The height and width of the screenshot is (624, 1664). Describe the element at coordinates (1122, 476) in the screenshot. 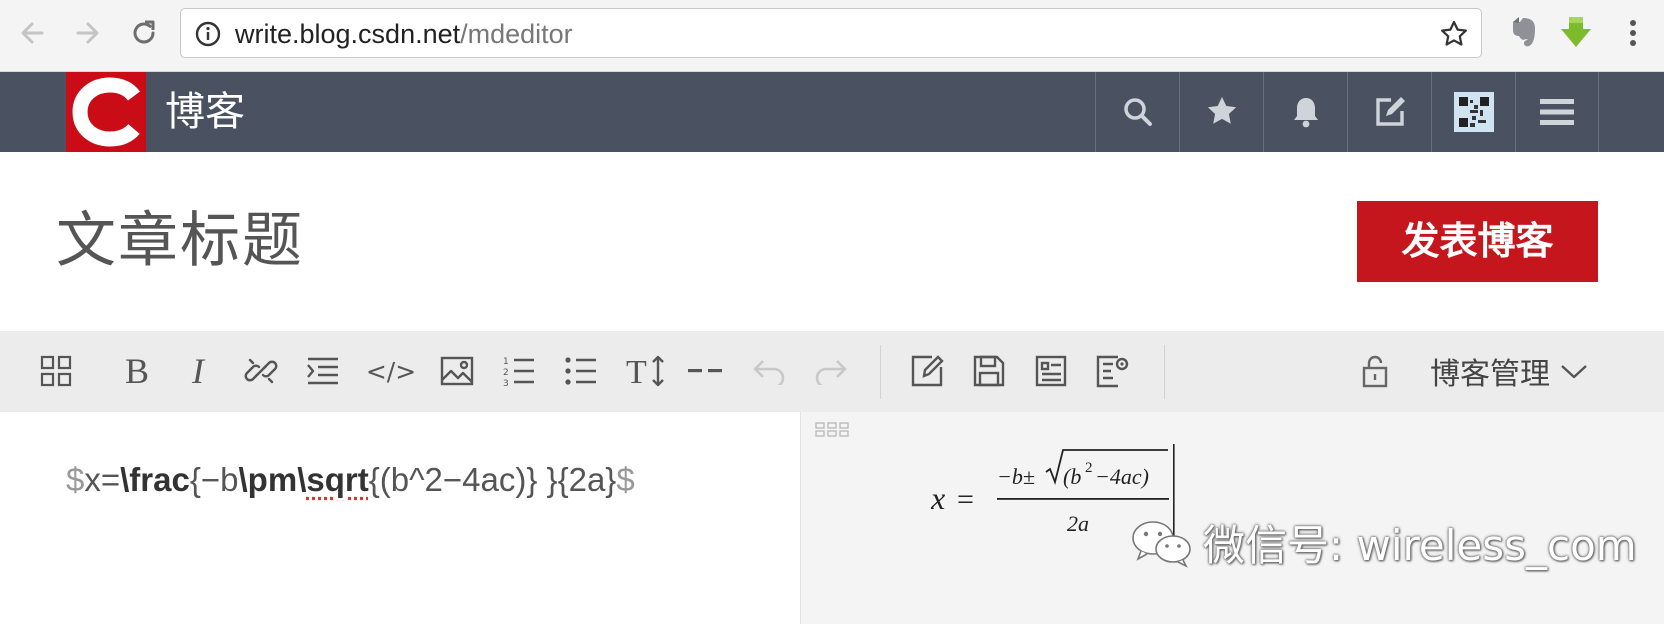

I see `radicand-rest: −4ac)` at that location.